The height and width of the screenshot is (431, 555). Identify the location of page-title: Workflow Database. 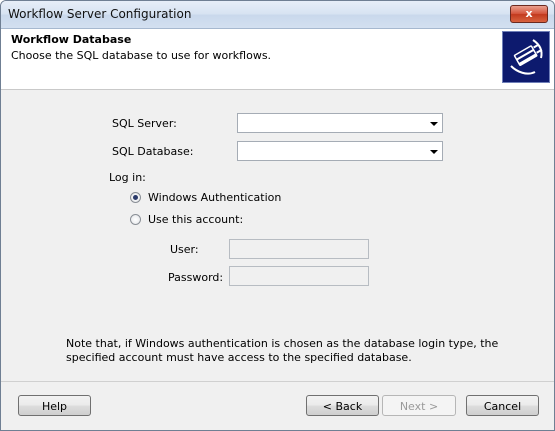
(71, 39).